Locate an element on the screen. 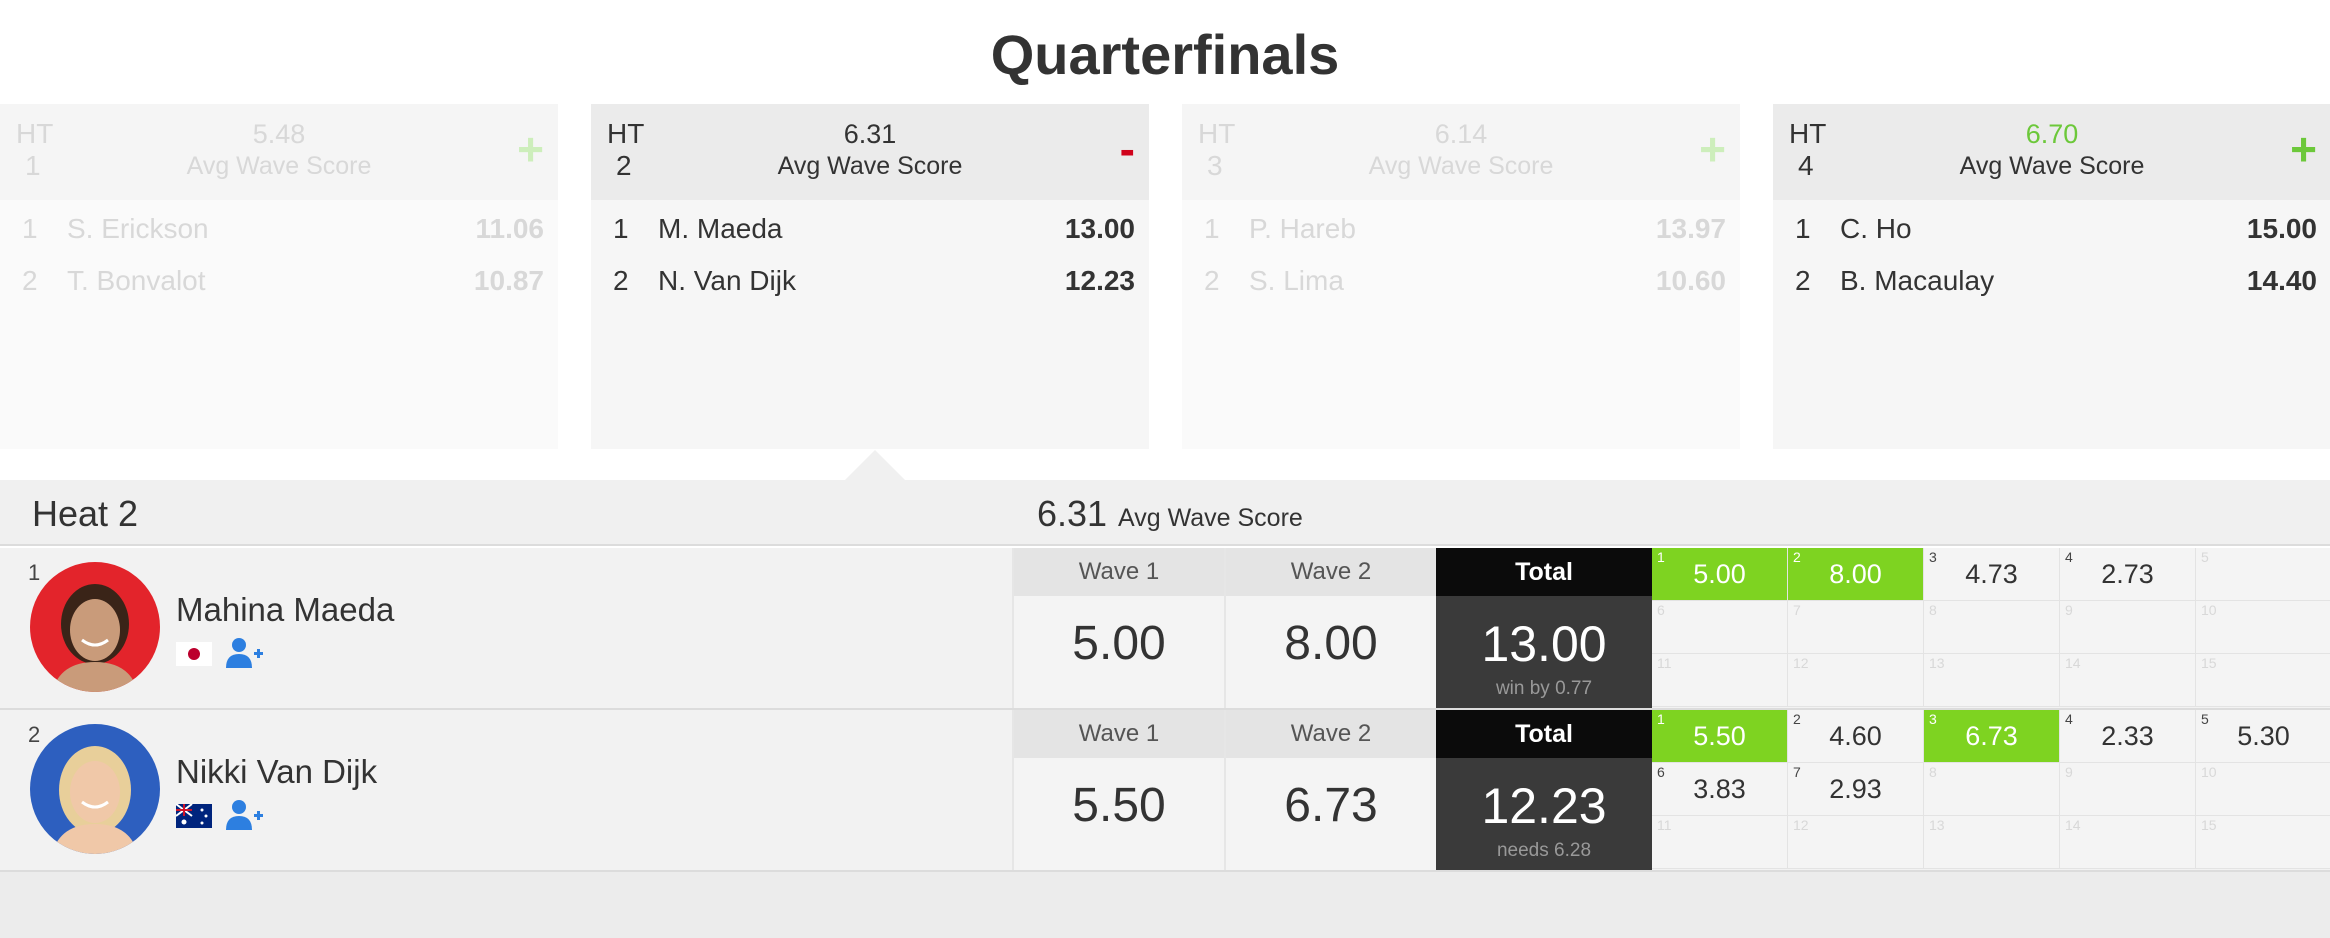 The height and width of the screenshot is (938, 2330). heat-title: Heat 2 is located at coordinates (85, 513).